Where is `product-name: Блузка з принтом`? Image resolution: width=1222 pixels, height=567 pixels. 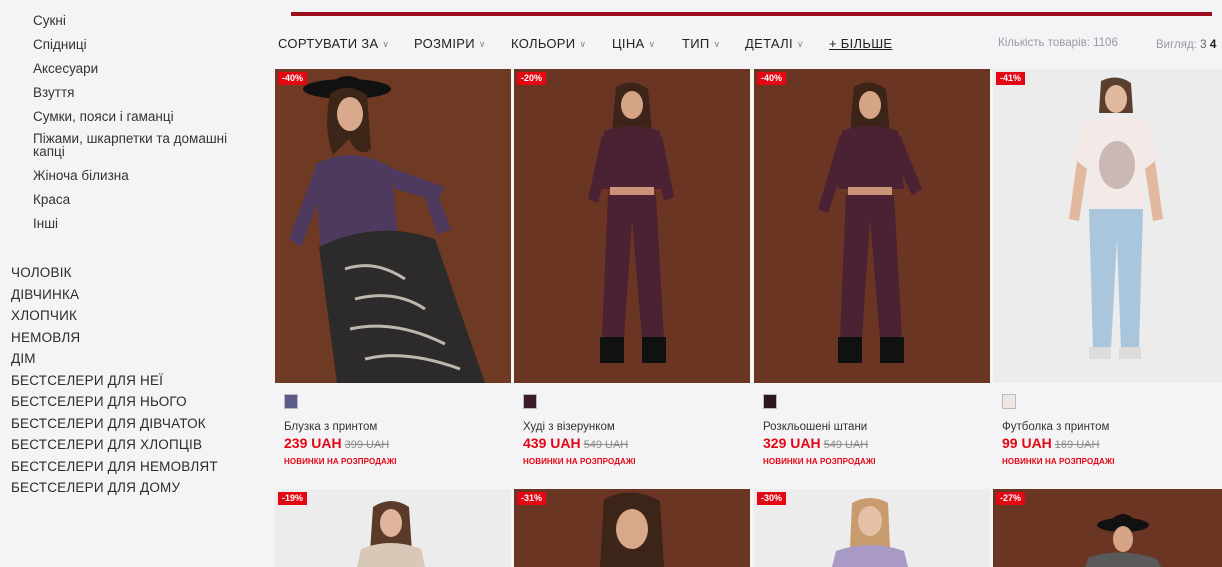 product-name: Блузка з принтом is located at coordinates (330, 427).